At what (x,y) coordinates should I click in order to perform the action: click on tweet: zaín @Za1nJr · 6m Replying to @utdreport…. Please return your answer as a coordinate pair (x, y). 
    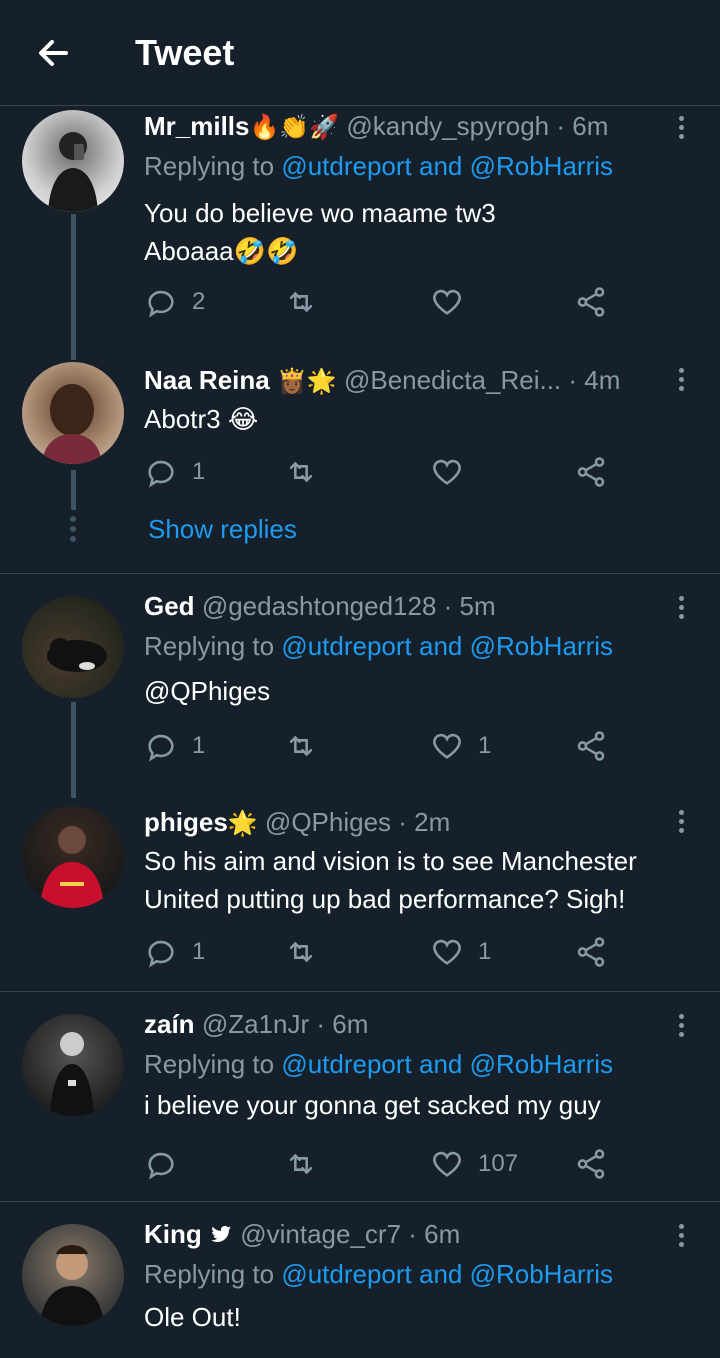
    Looking at the image, I should click on (360, 1102).